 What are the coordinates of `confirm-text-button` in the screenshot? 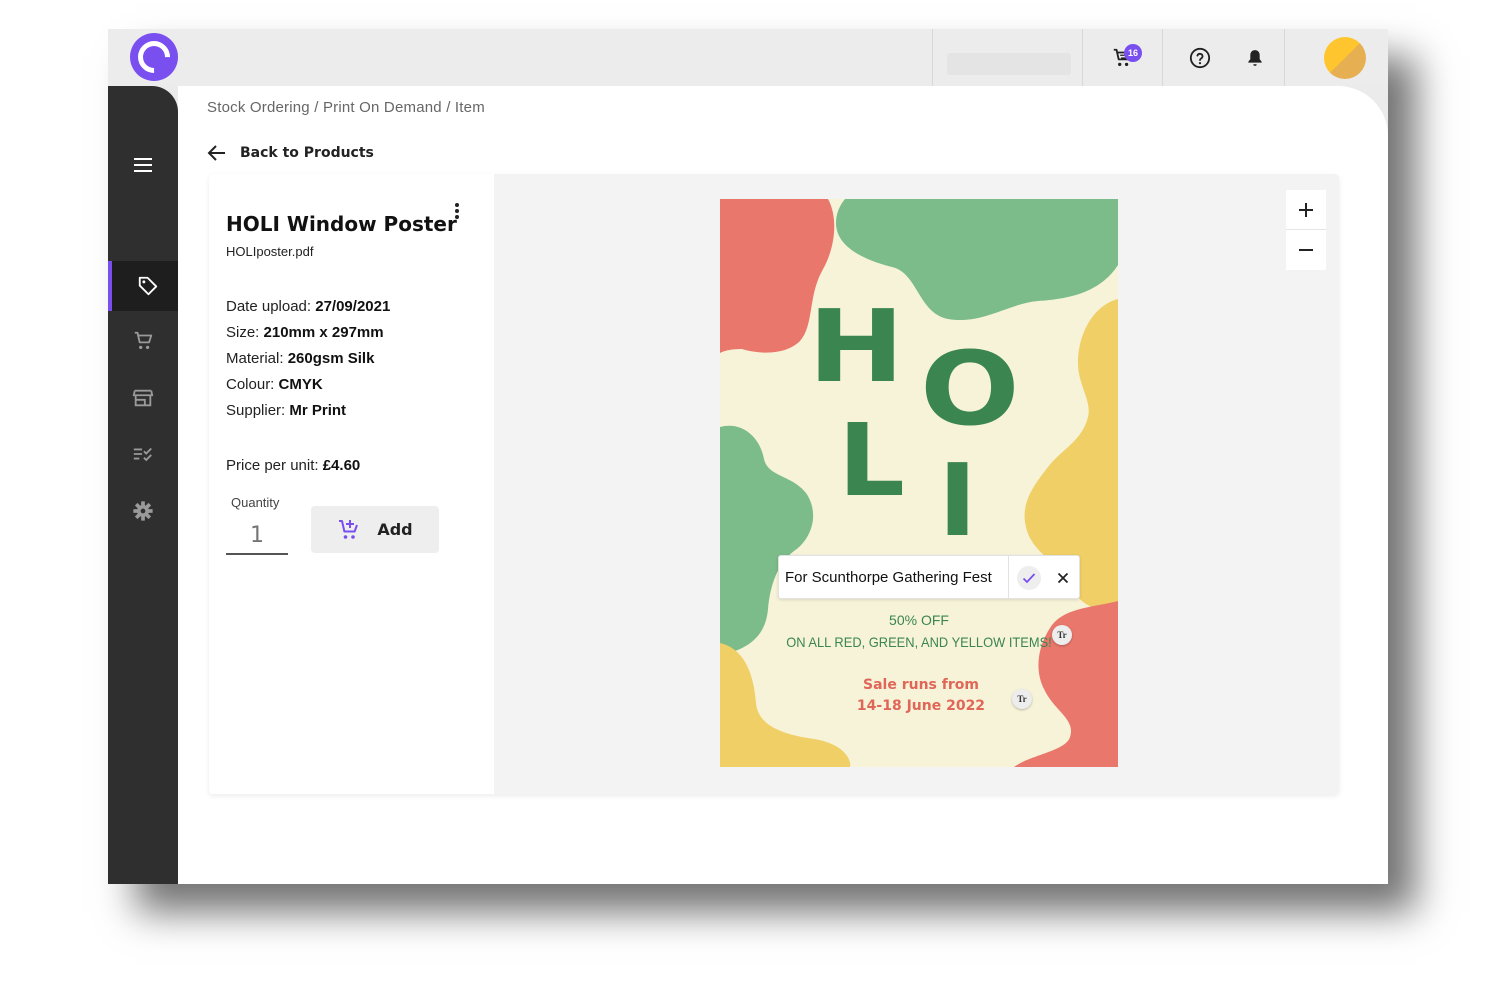 It's located at (1029, 578).